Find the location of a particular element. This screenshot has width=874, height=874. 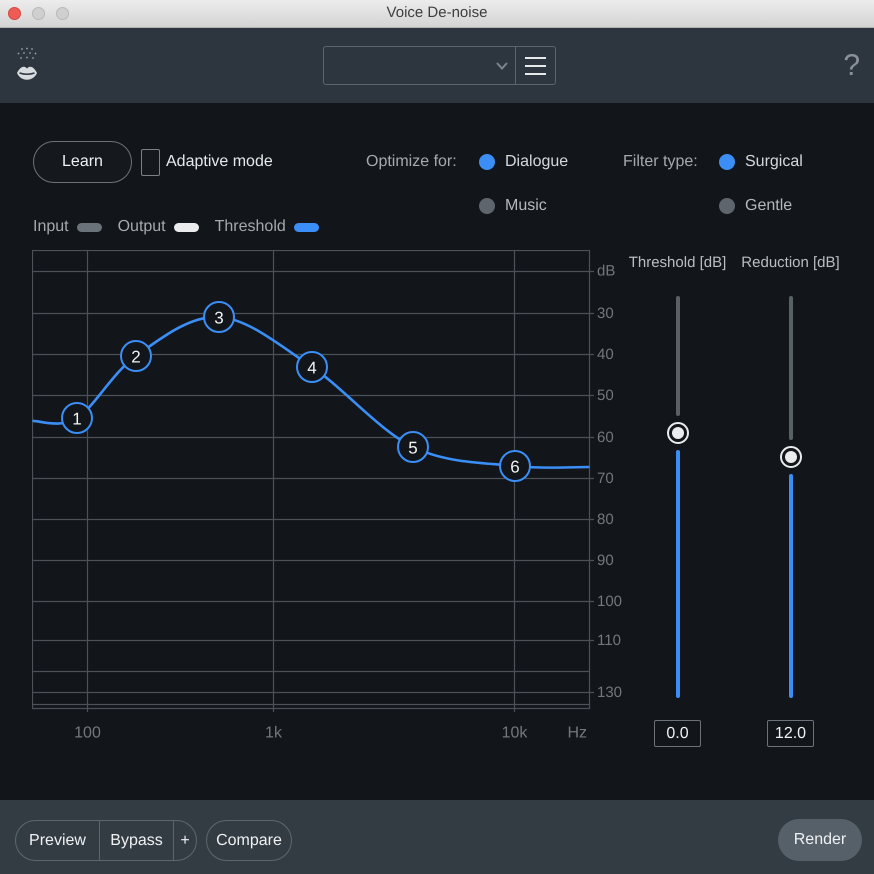

transport-button: + is located at coordinates (184, 840).